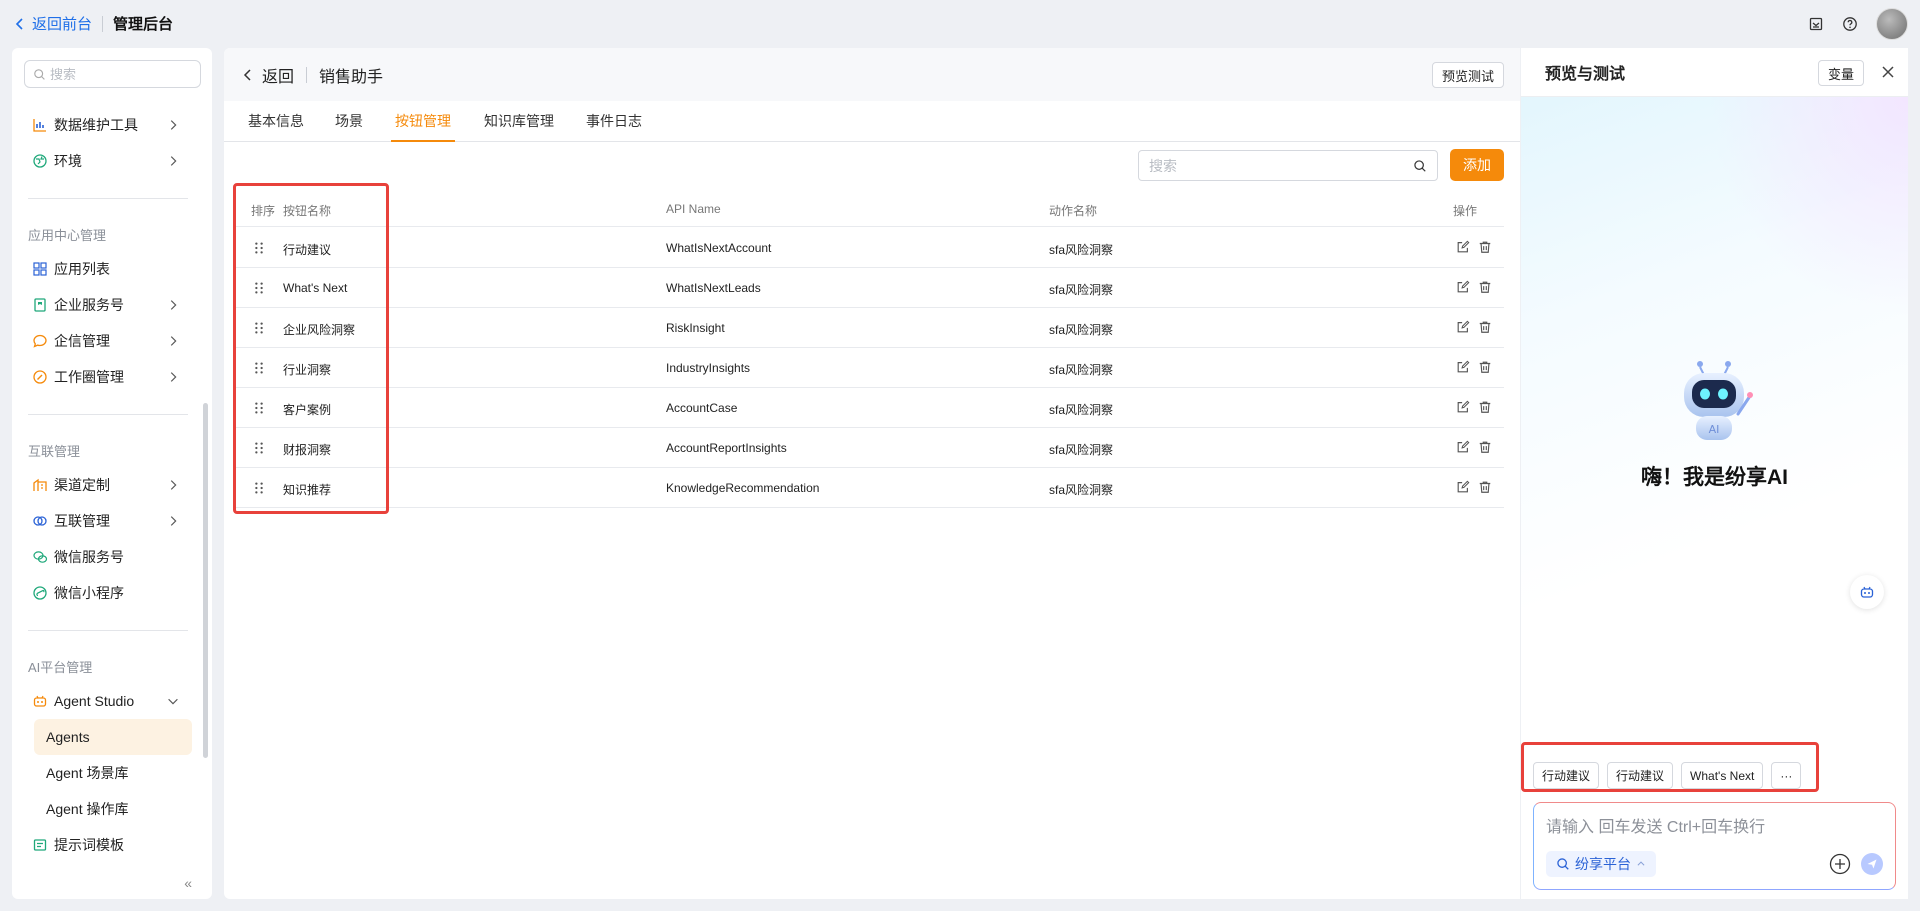 Image resolution: width=1920 pixels, height=911 pixels. What do you see at coordinates (1477, 165) in the screenshot?
I see `add-button: 添加` at bounding box center [1477, 165].